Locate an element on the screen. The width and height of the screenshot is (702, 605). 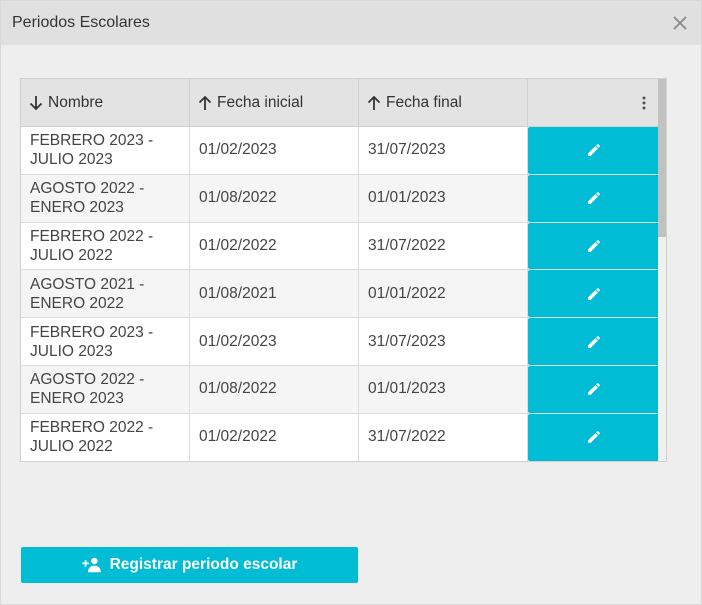
register-period-button: Registrar periodo escolar is located at coordinates (189, 565).